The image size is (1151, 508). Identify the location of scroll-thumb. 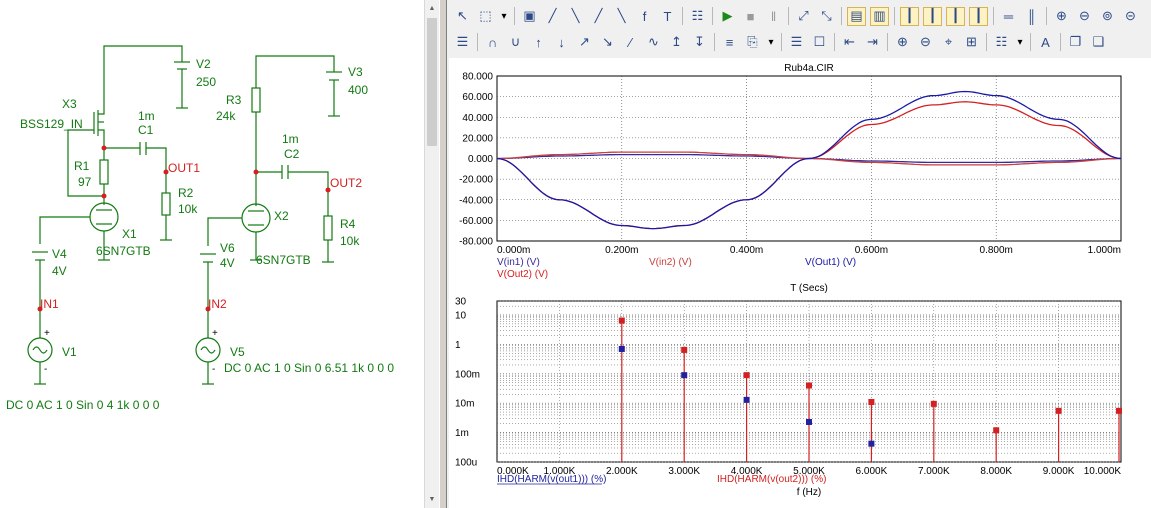
(432, 82).